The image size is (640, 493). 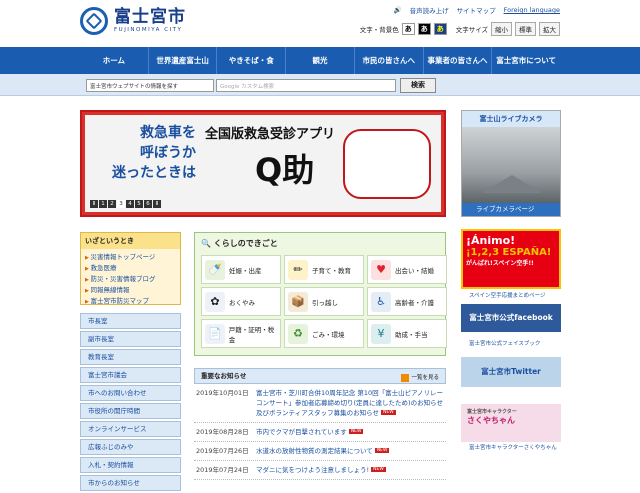 What do you see at coordinates (511, 296) in the screenshot?
I see `animo-link: スペイン空手応援まとめページ` at bounding box center [511, 296].